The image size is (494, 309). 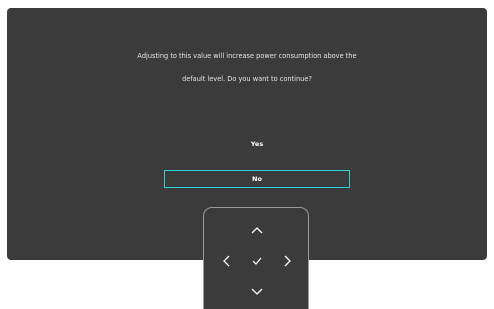 I want to click on chevron-down-icon, so click(x=257, y=291).